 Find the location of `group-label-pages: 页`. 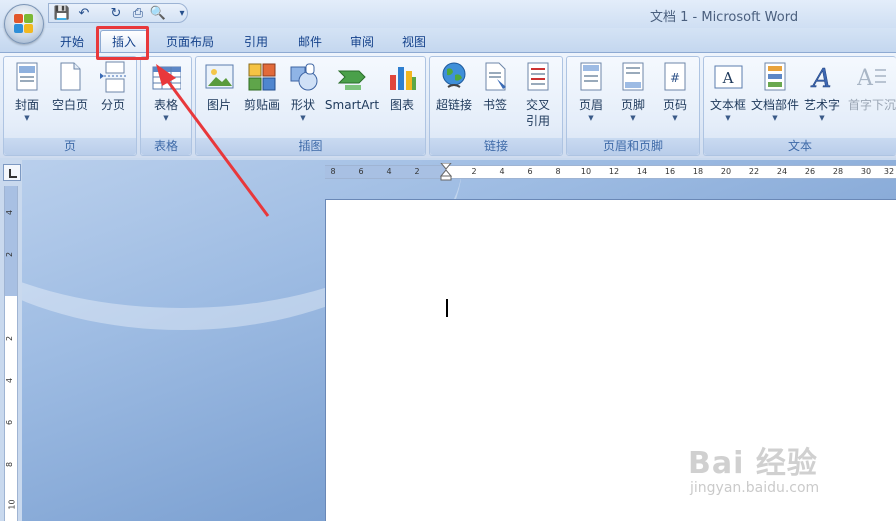

group-label-pages: 页 is located at coordinates (70, 146).